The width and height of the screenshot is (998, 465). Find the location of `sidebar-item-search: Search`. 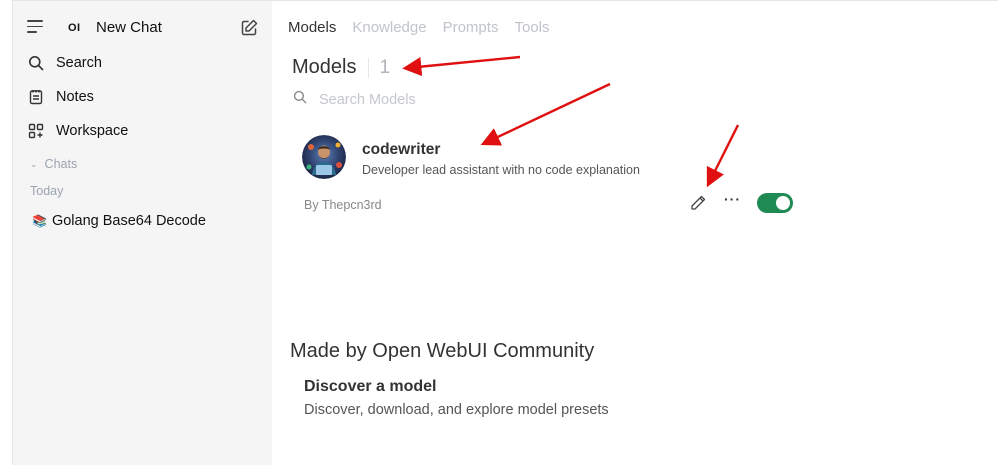

sidebar-item-search: Search is located at coordinates (64, 63).